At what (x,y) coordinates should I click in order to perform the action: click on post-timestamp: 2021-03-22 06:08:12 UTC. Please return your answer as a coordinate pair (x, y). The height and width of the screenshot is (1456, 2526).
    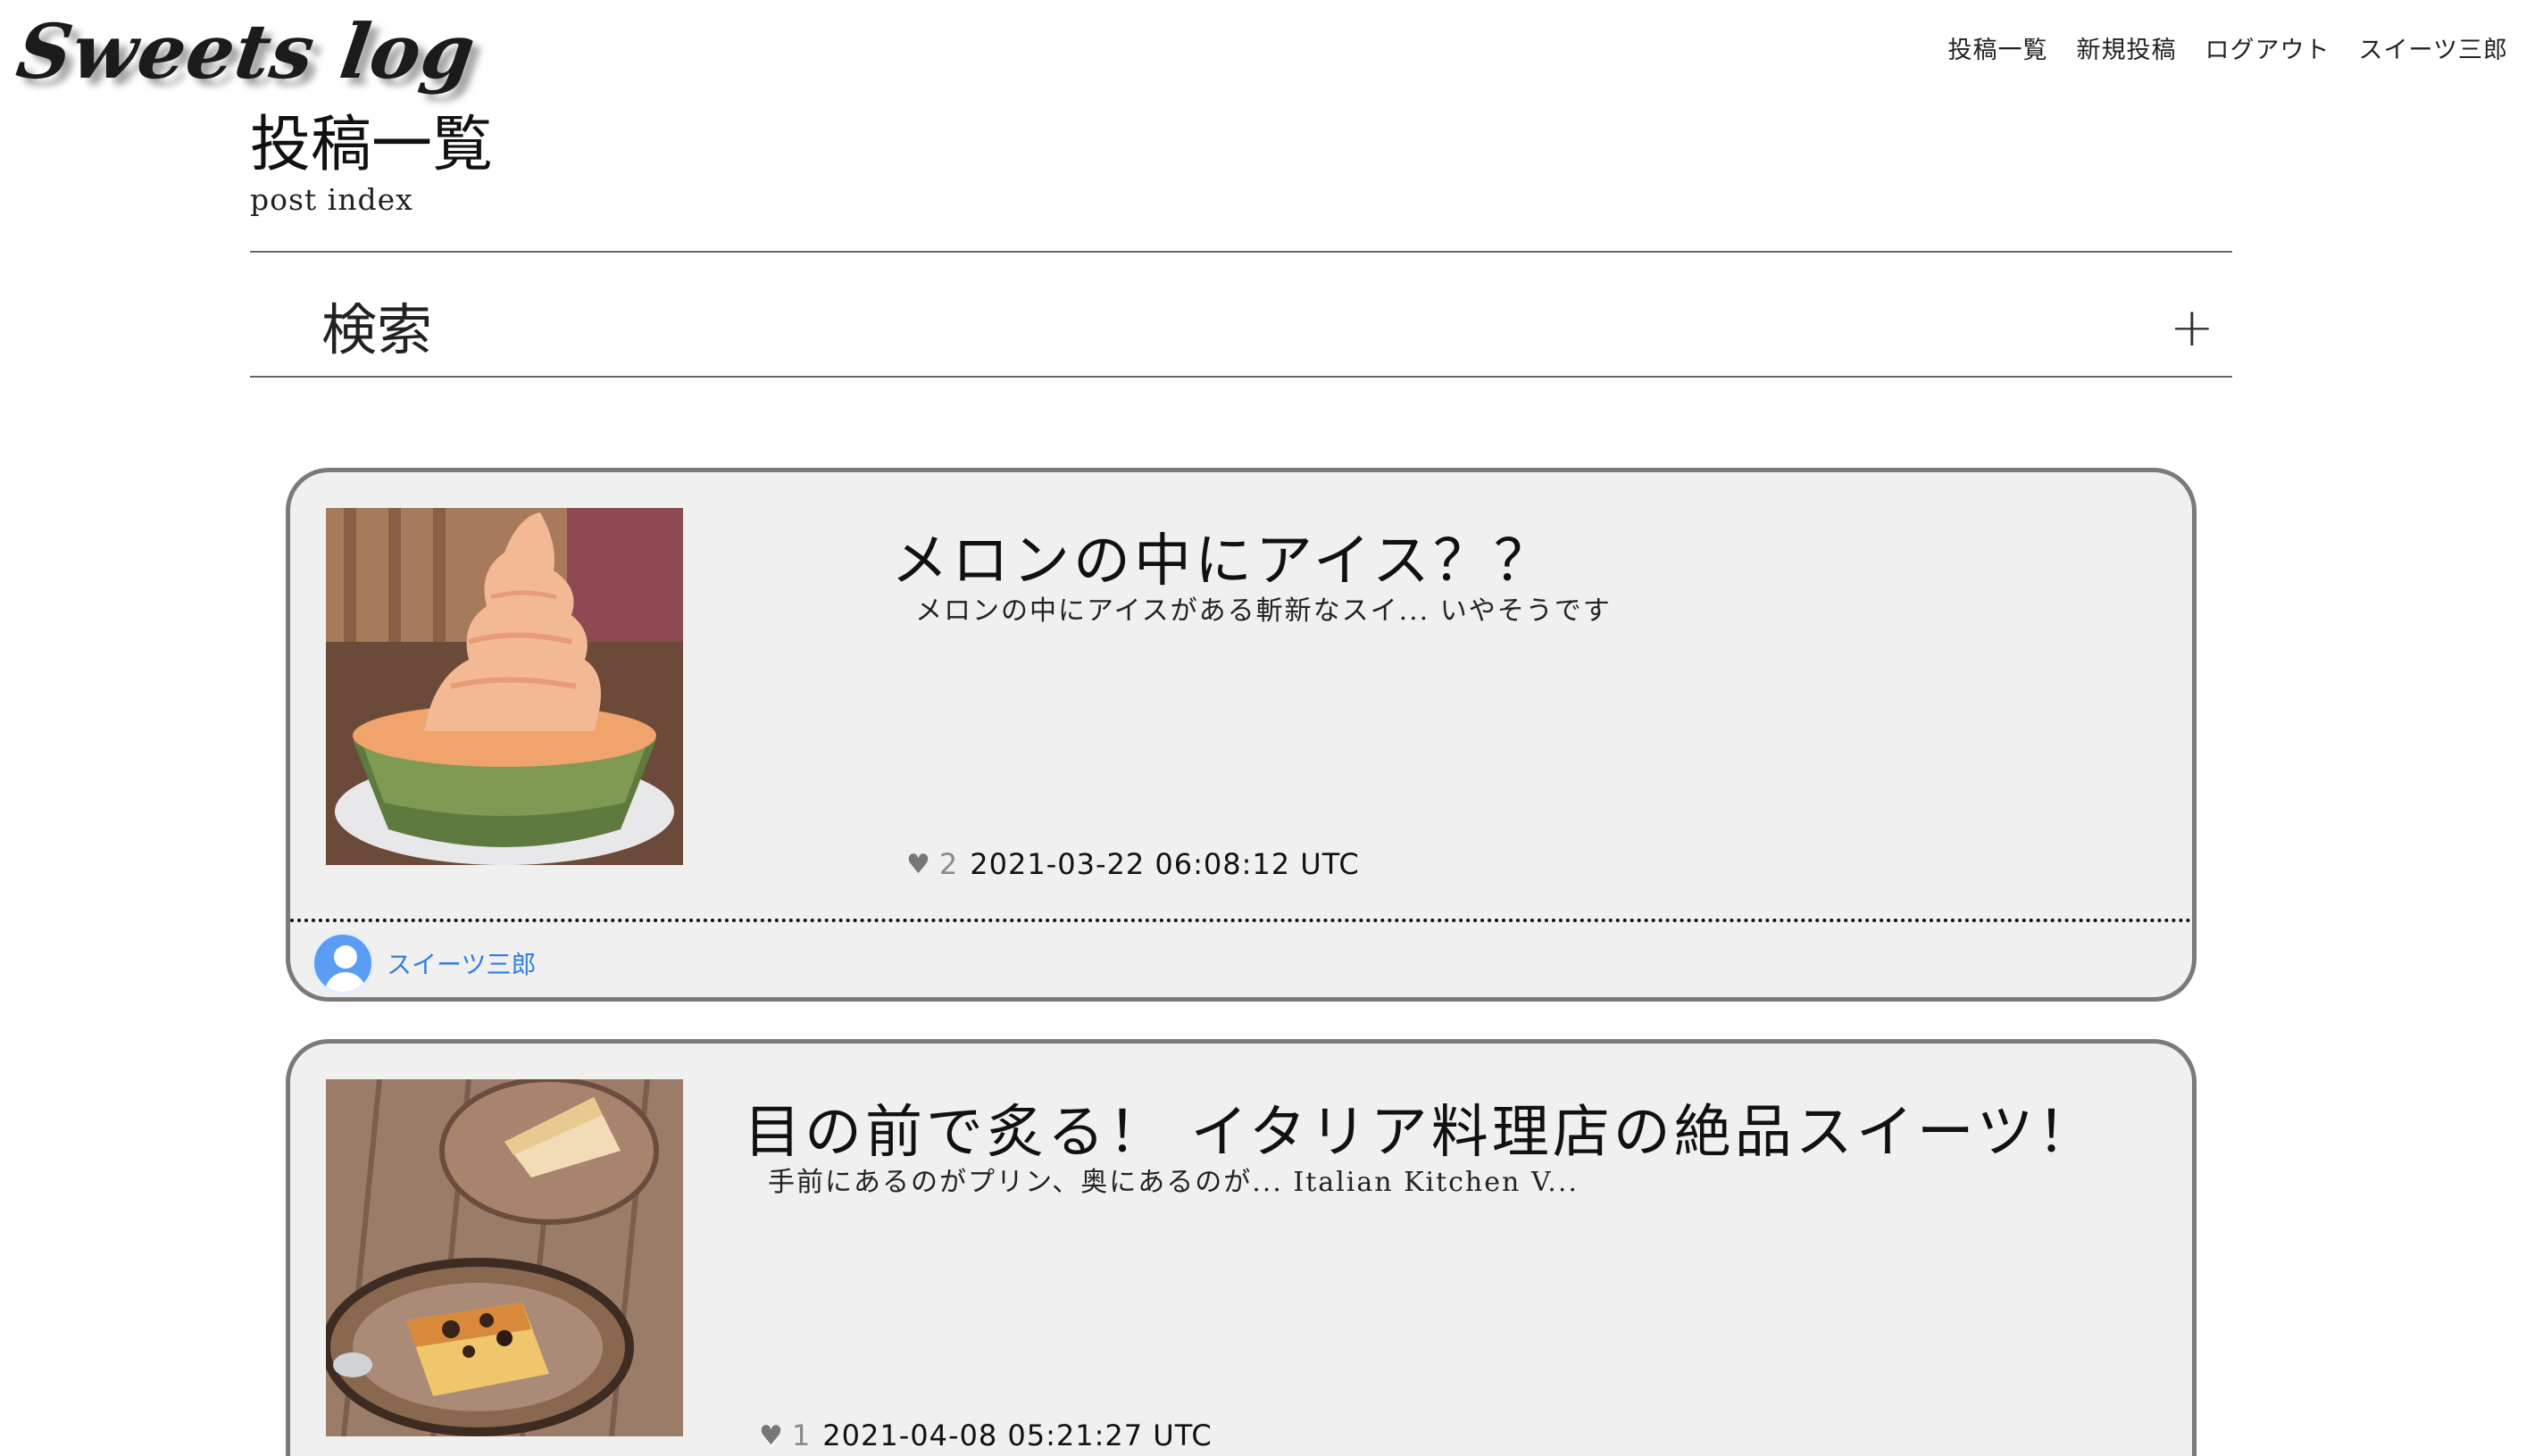
    Looking at the image, I should click on (1165, 864).